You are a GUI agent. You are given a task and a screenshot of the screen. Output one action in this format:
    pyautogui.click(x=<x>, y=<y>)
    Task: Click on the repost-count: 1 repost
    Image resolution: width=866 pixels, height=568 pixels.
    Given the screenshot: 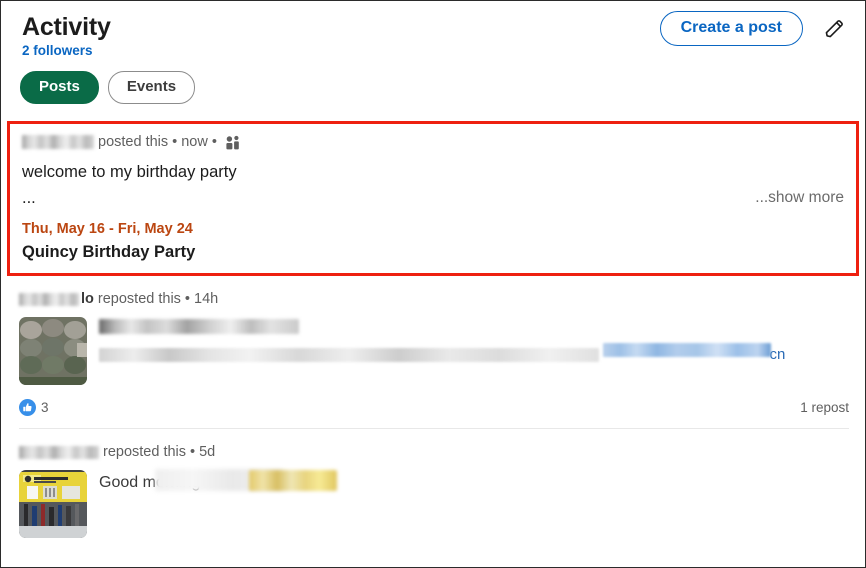 What is the action you would take?
    pyautogui.click(x=824, y=407)
    